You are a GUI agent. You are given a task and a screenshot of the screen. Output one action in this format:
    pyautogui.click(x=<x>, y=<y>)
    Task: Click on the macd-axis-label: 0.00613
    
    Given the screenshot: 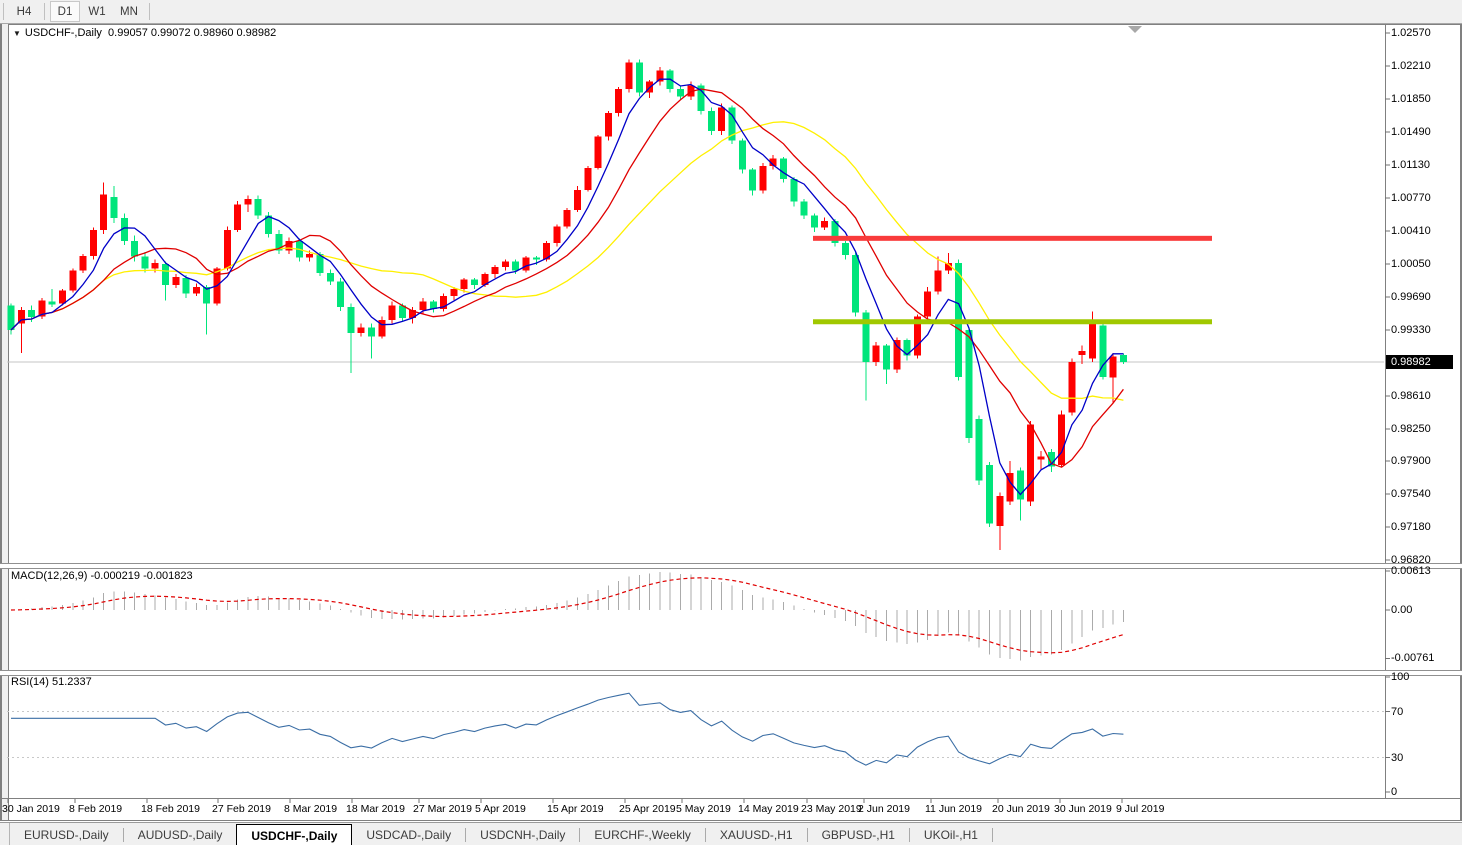 What is the action you would take?
    pyautogui.click(x=1411, y=571)
    